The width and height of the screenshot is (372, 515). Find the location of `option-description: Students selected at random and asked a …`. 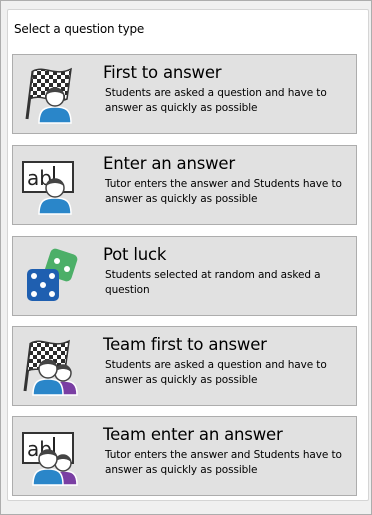

option-description: Students selected at random and asked a … is located at coordinates (213, 282).